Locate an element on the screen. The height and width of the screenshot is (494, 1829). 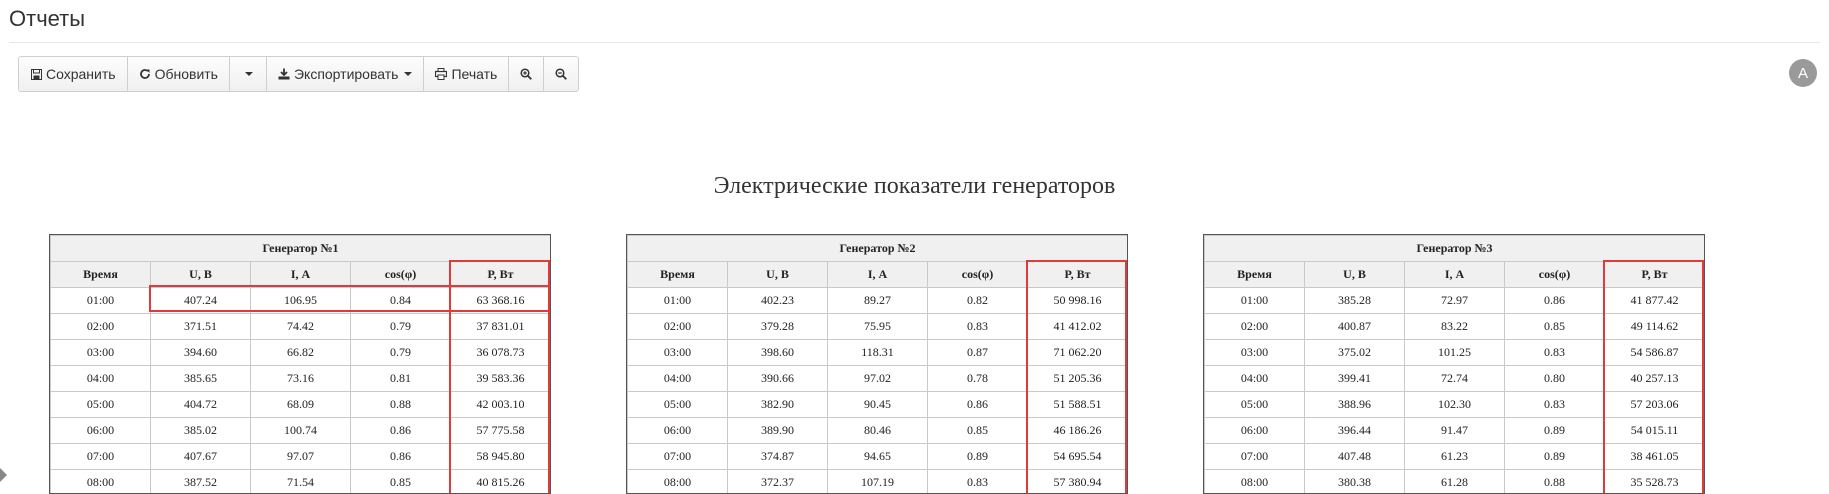
table-cell: 71.54 is located at coordinates (301, 482).